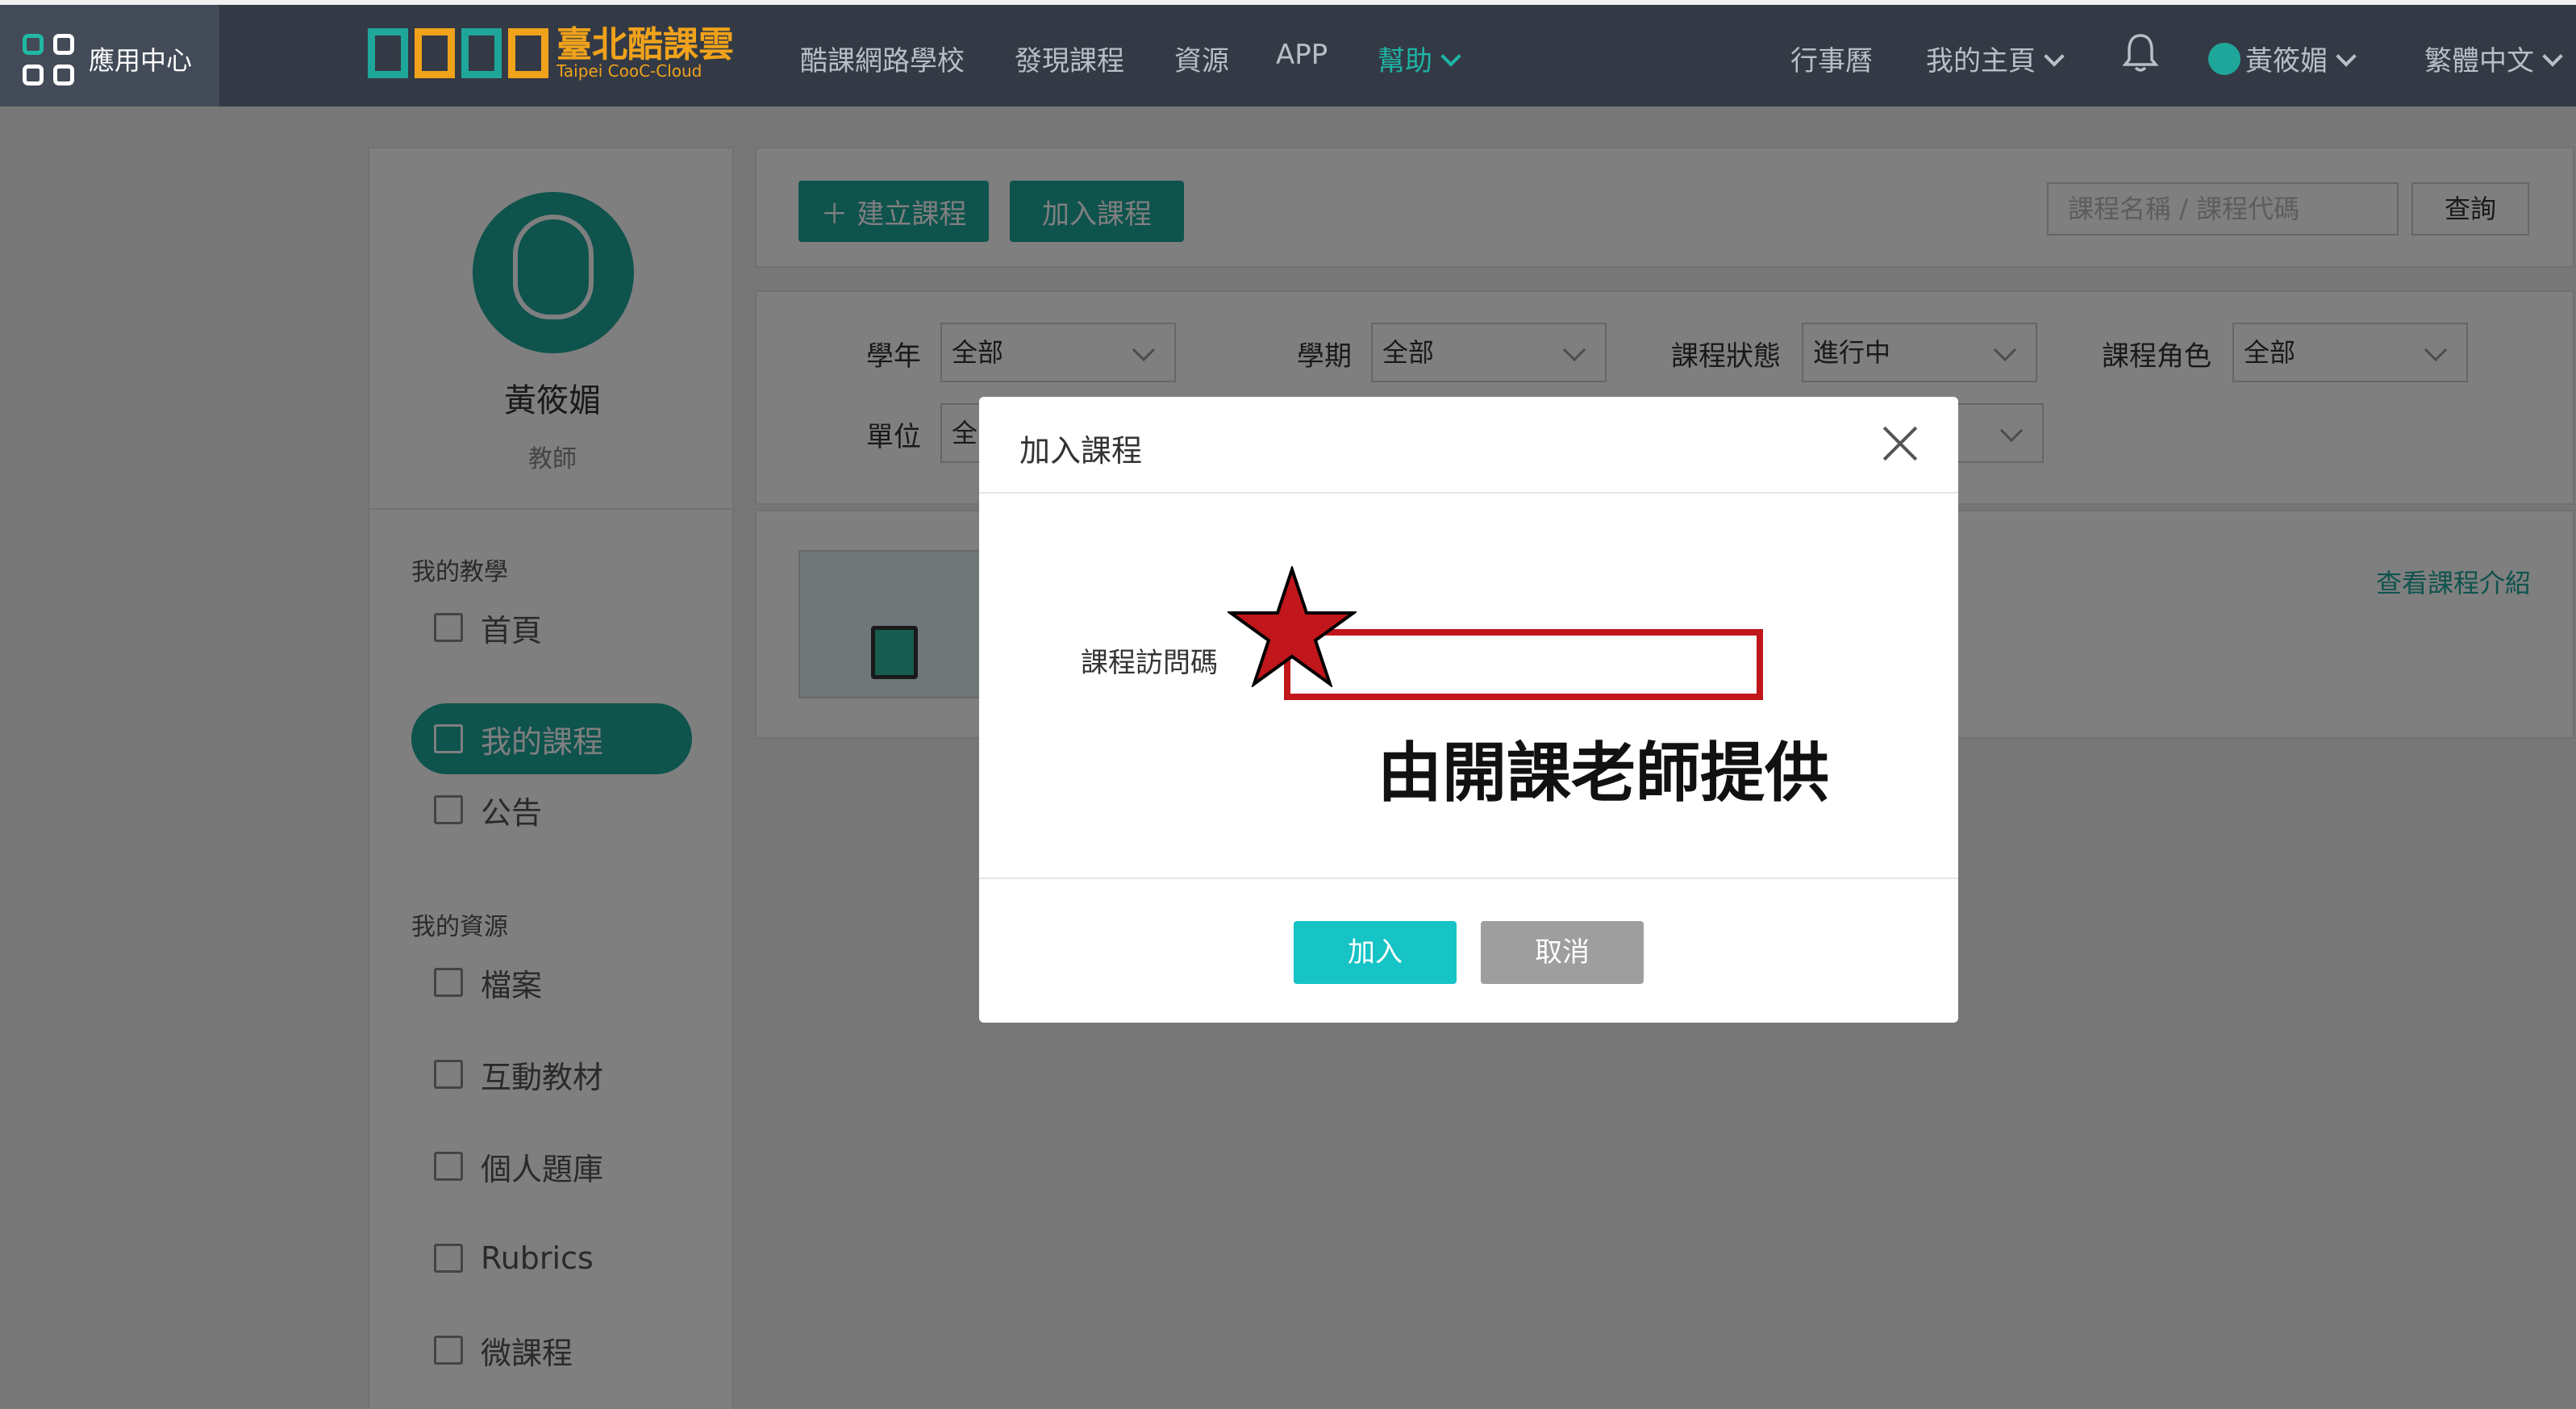 The width and height of the screenshot is (2576, 1409). Describe the element at coordinates (551, 54) in the screenshot. I see `site-logo: 臺北酷課雲 Taipei CooC-Cloud` at that location.